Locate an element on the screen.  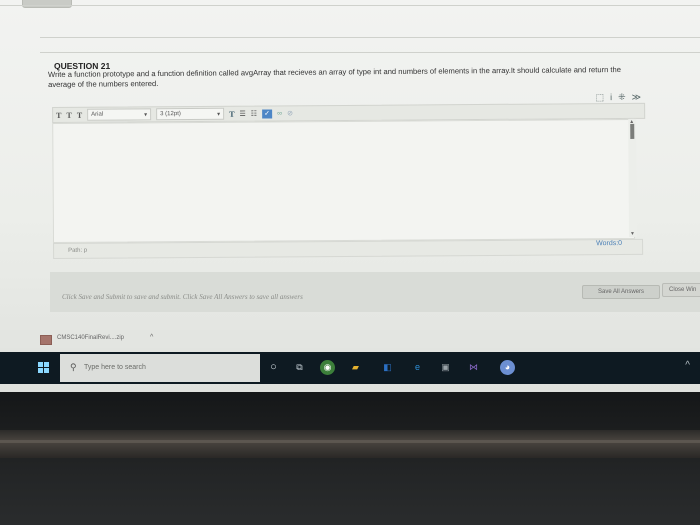
visual-studio-icon: ⋈ is located at coordinates (473, 367).